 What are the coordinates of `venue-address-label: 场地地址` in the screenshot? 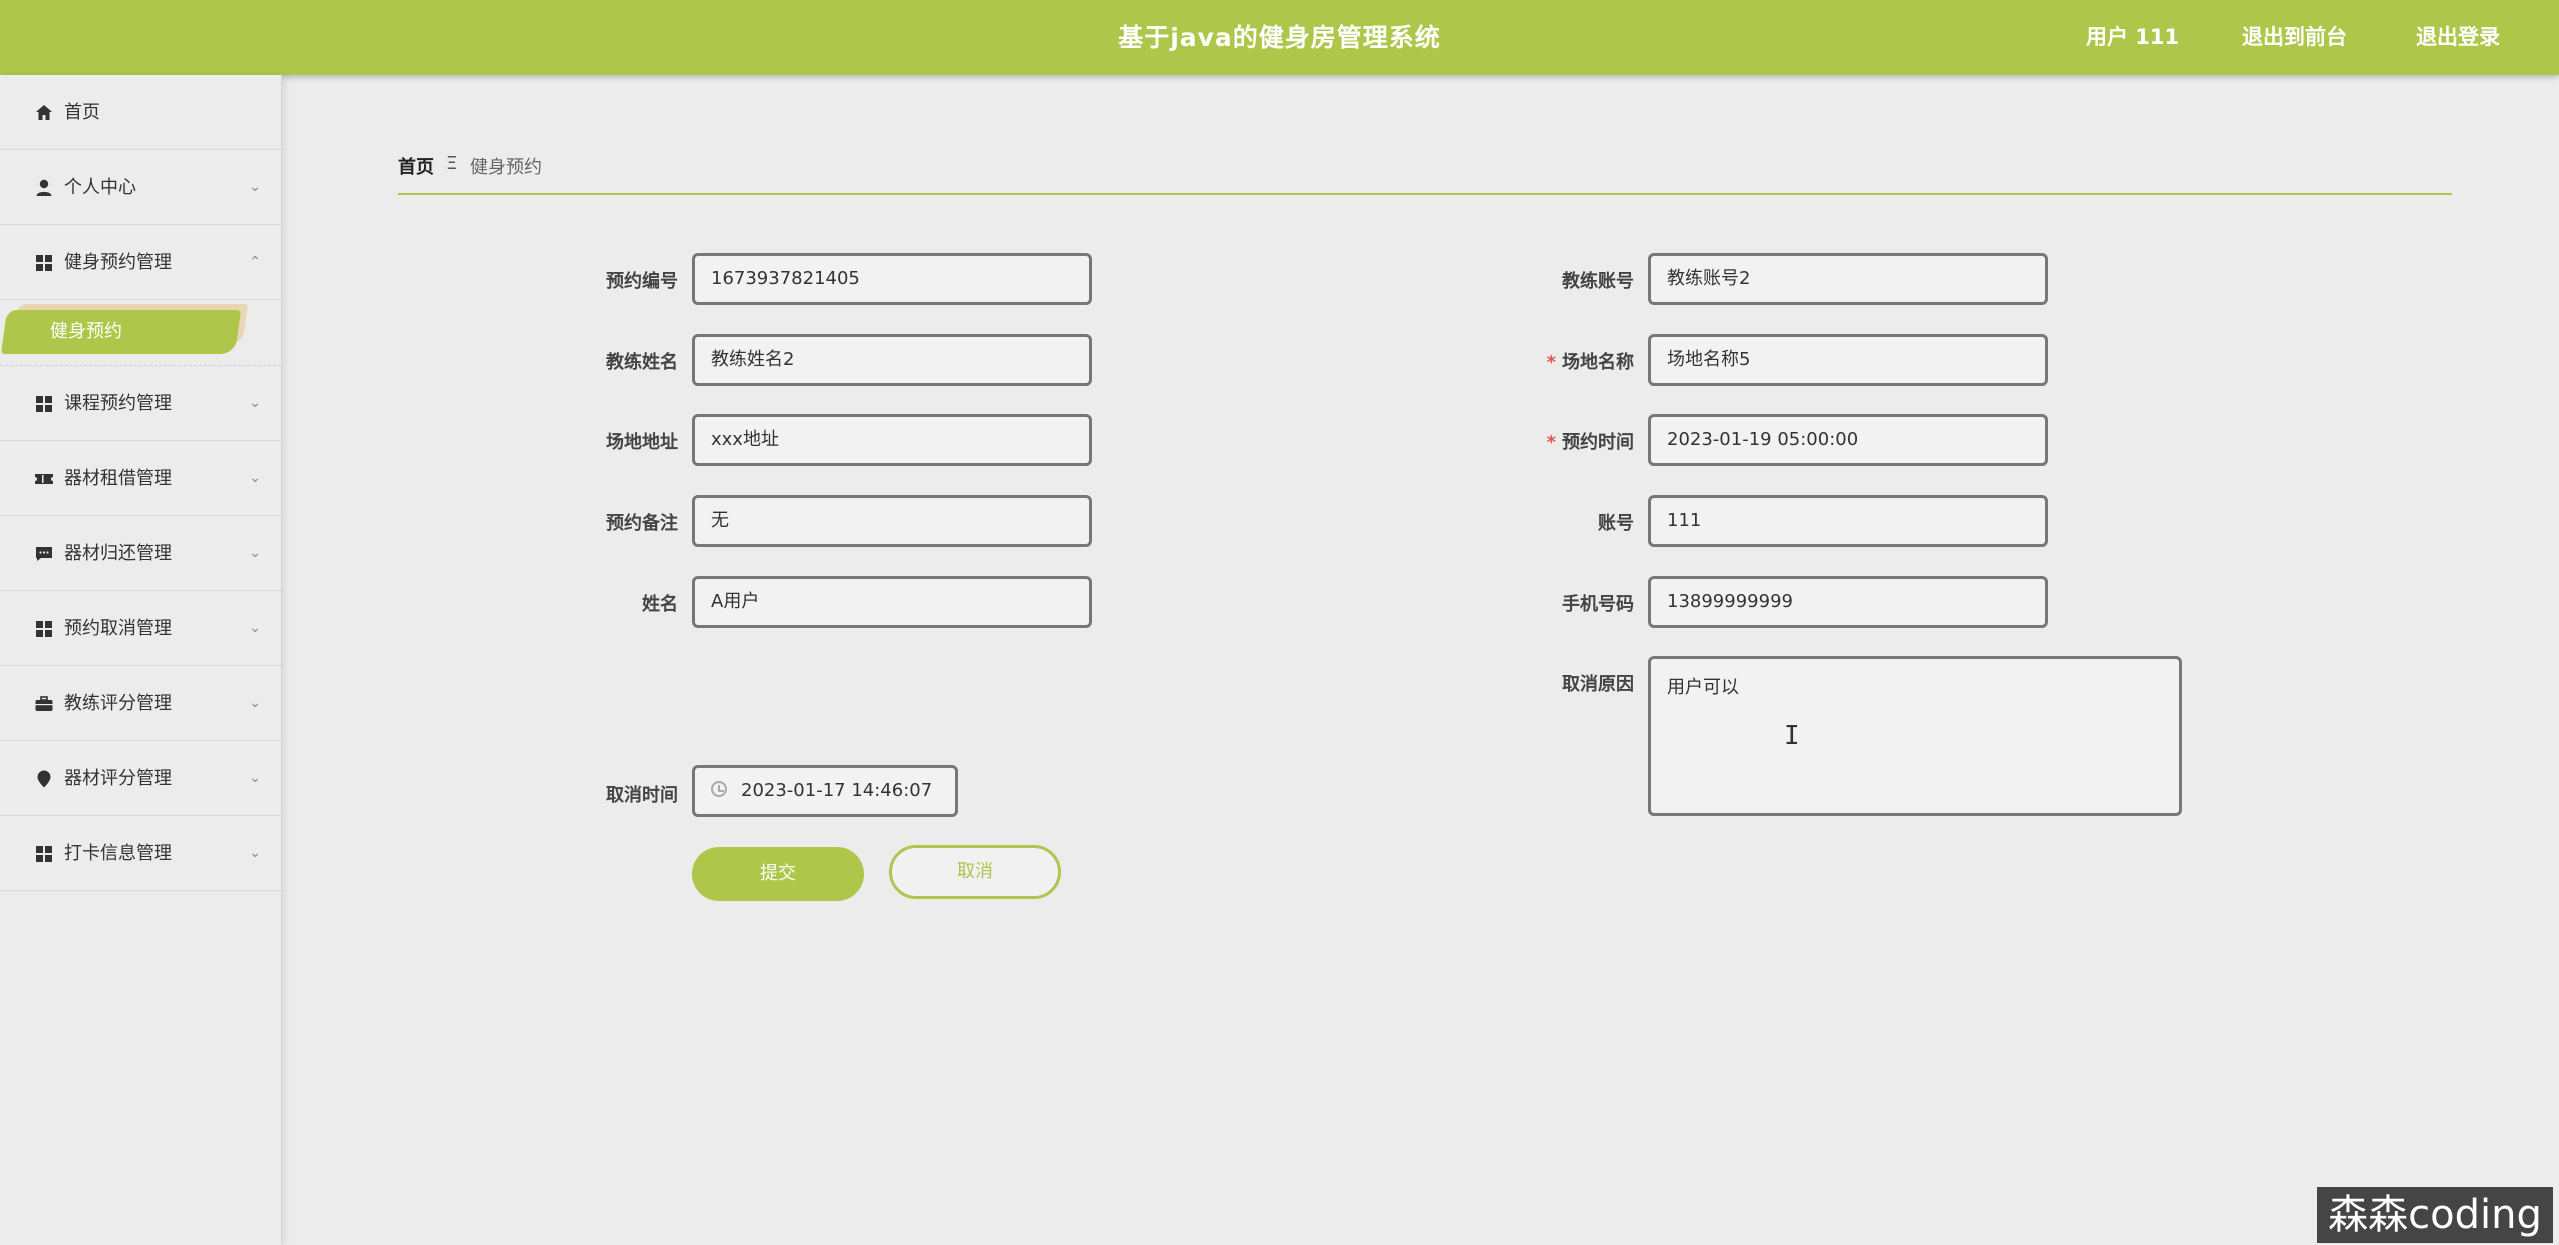 It's located at (642, 442).